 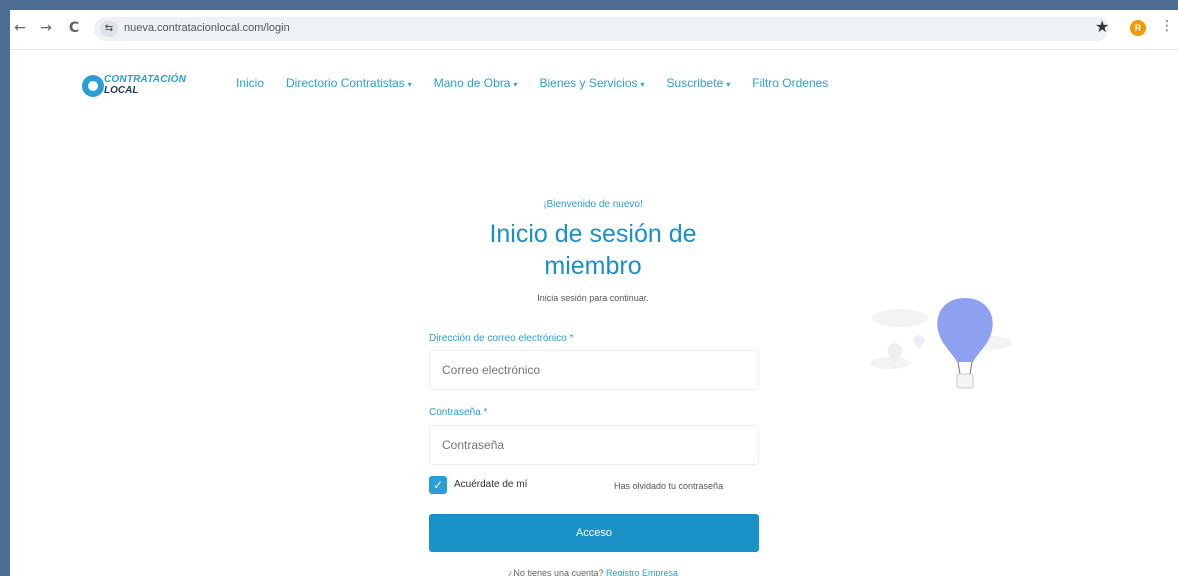 I want to click on forgot-password-link: Has olvidado tu contraseña, so click(x=668, y=486).